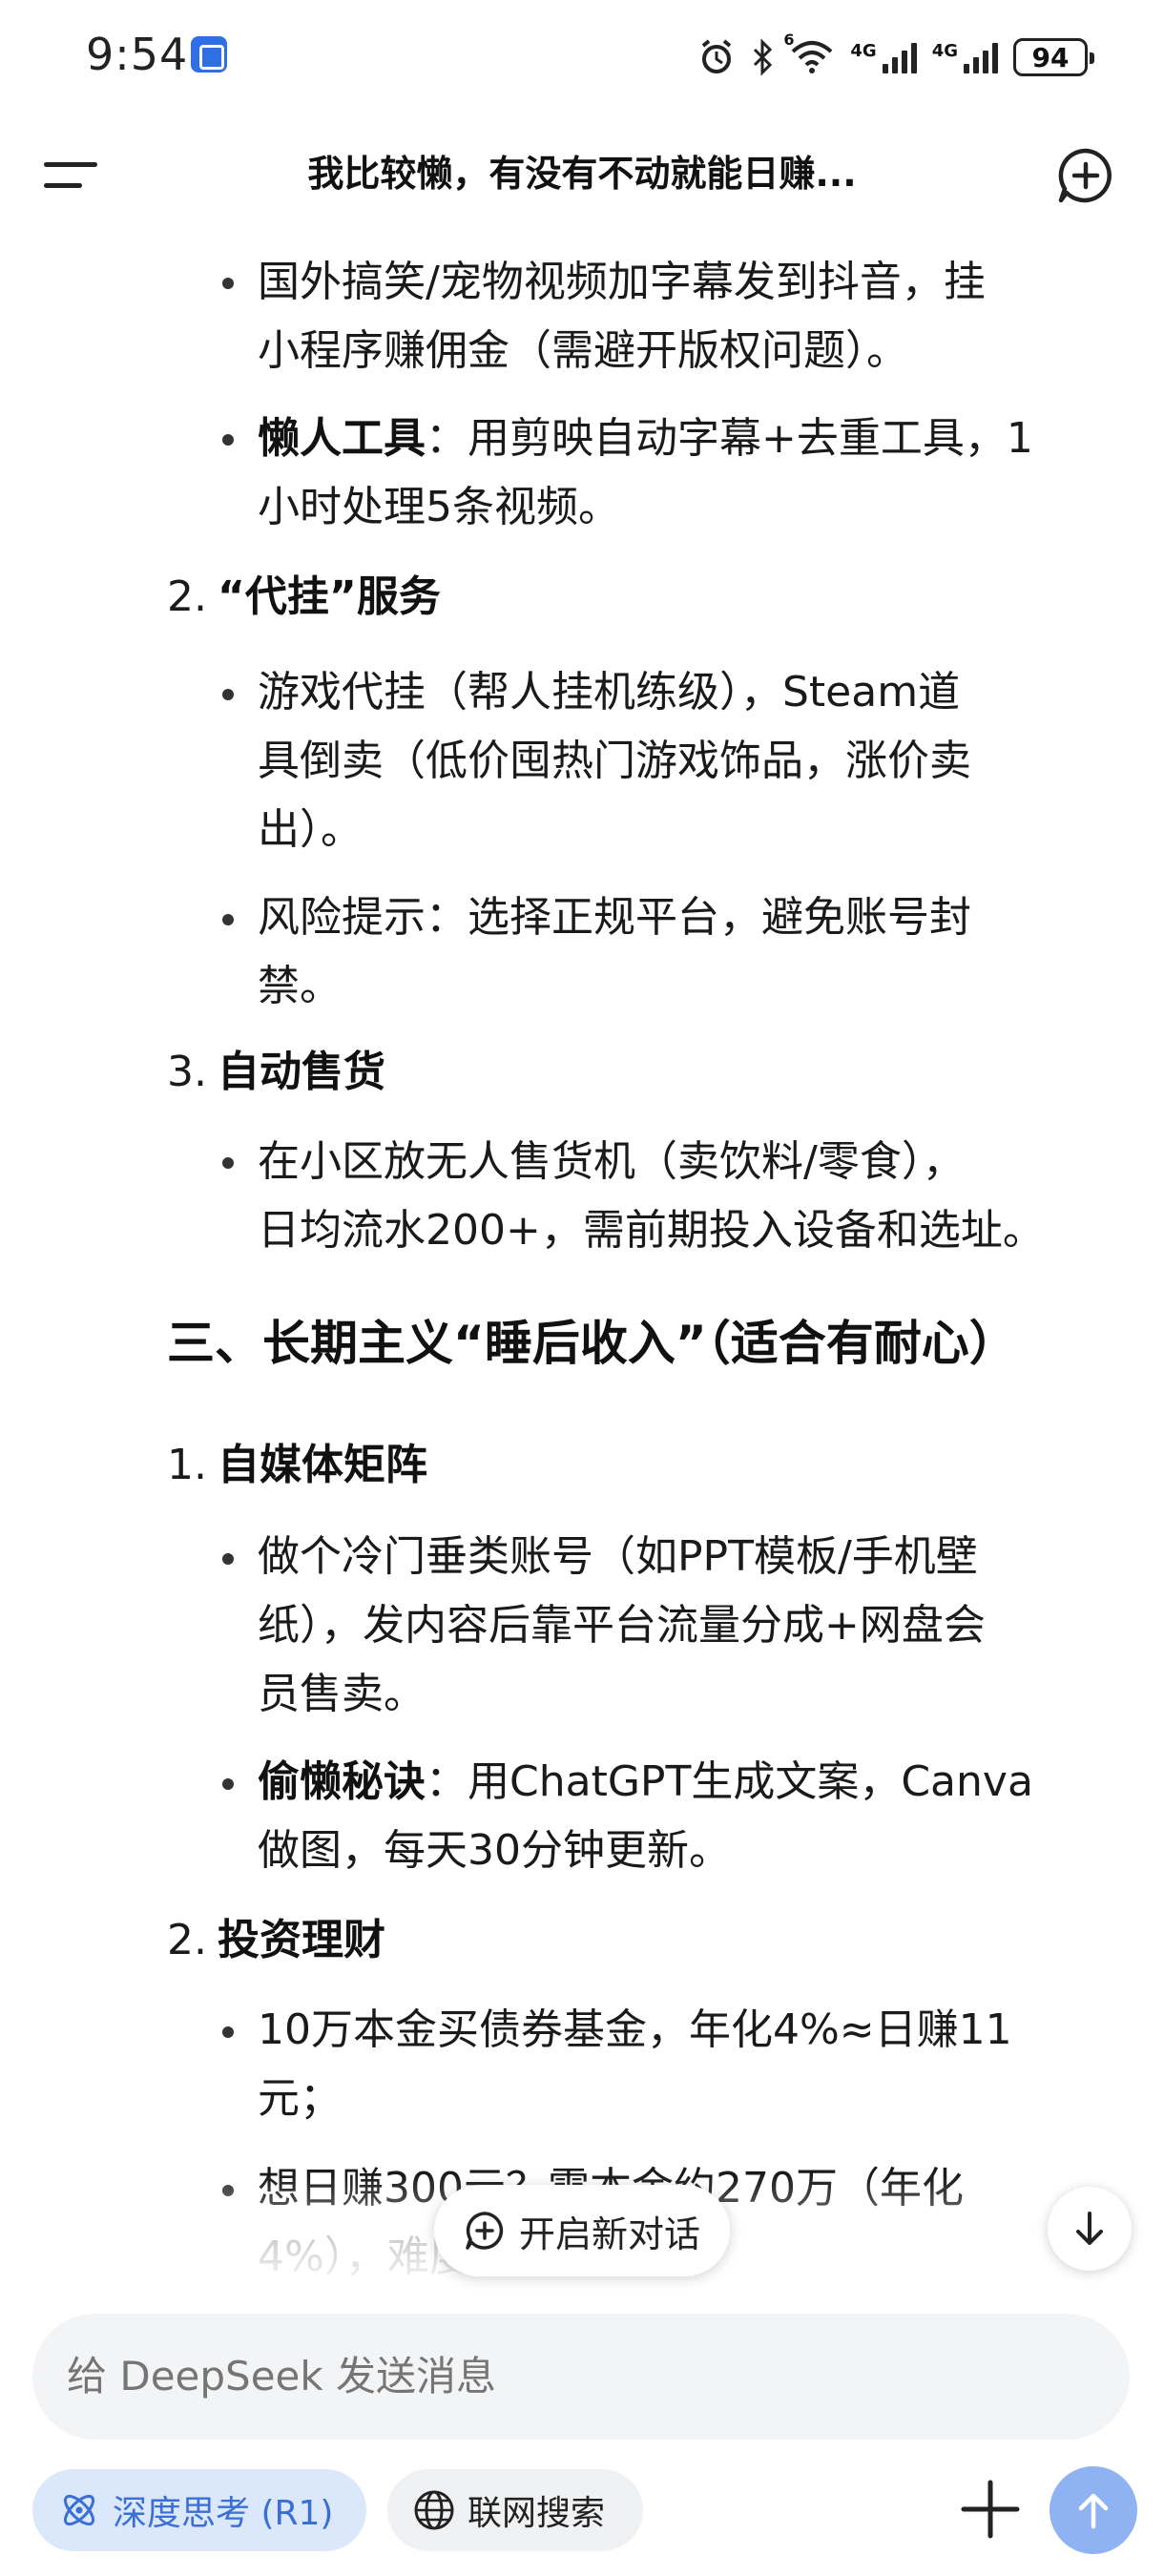 The image size is (1164, 2576). What do you see at coordinates (342, 438) in the screenshot?
I see `bold-label: 懒人工具` at bounding box center [342, 438].